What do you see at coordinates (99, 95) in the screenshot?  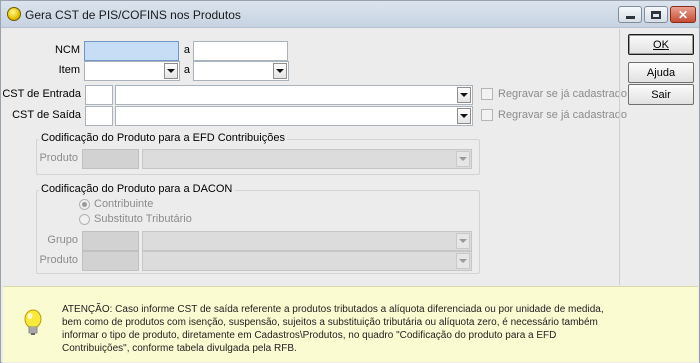 I see `cst-entrada-code-input` at bounding box center [99, 95].